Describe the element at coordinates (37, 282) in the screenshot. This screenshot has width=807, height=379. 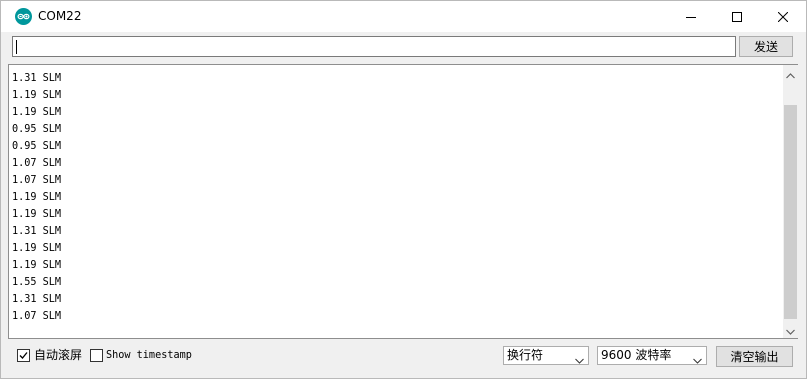
I see `output-line: 1.55 SLM` at that location.